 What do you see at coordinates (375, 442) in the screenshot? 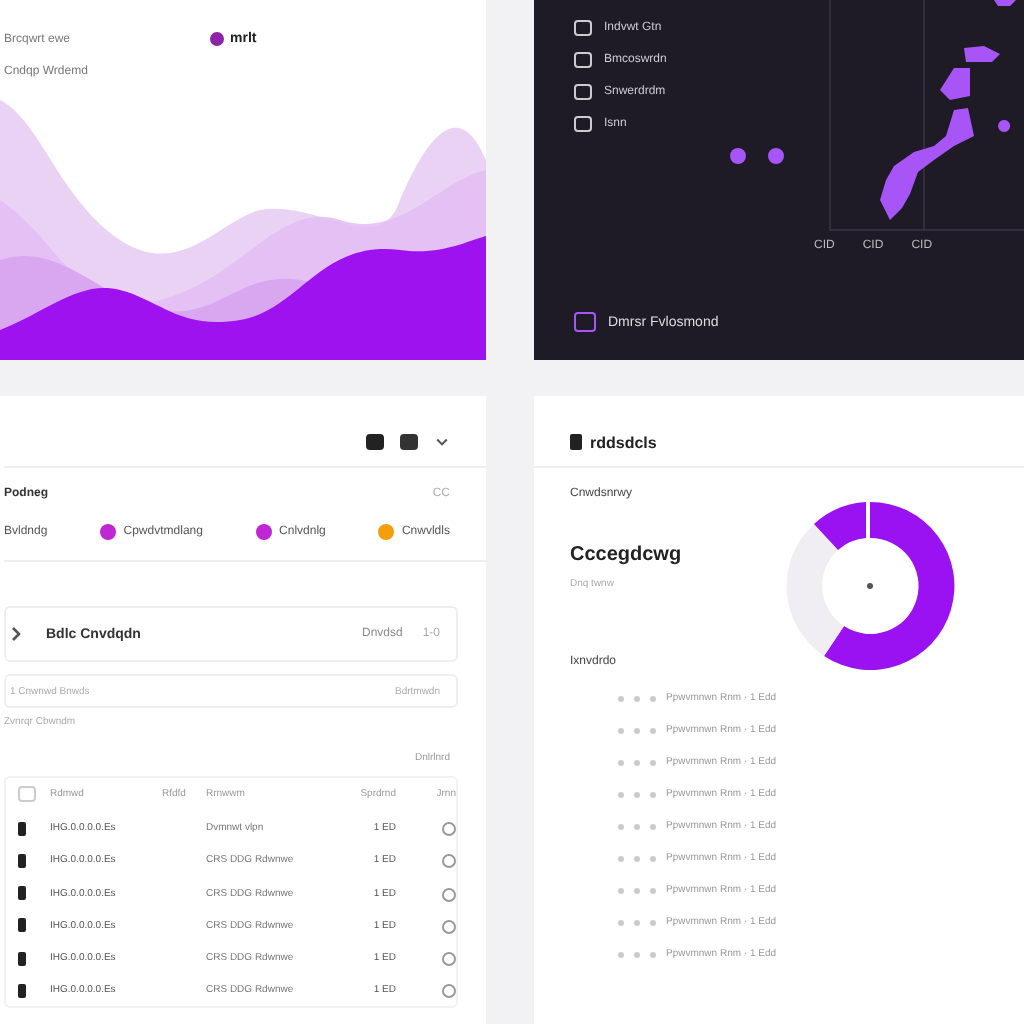
I see `page-icon` at bounding box center [375, 442].